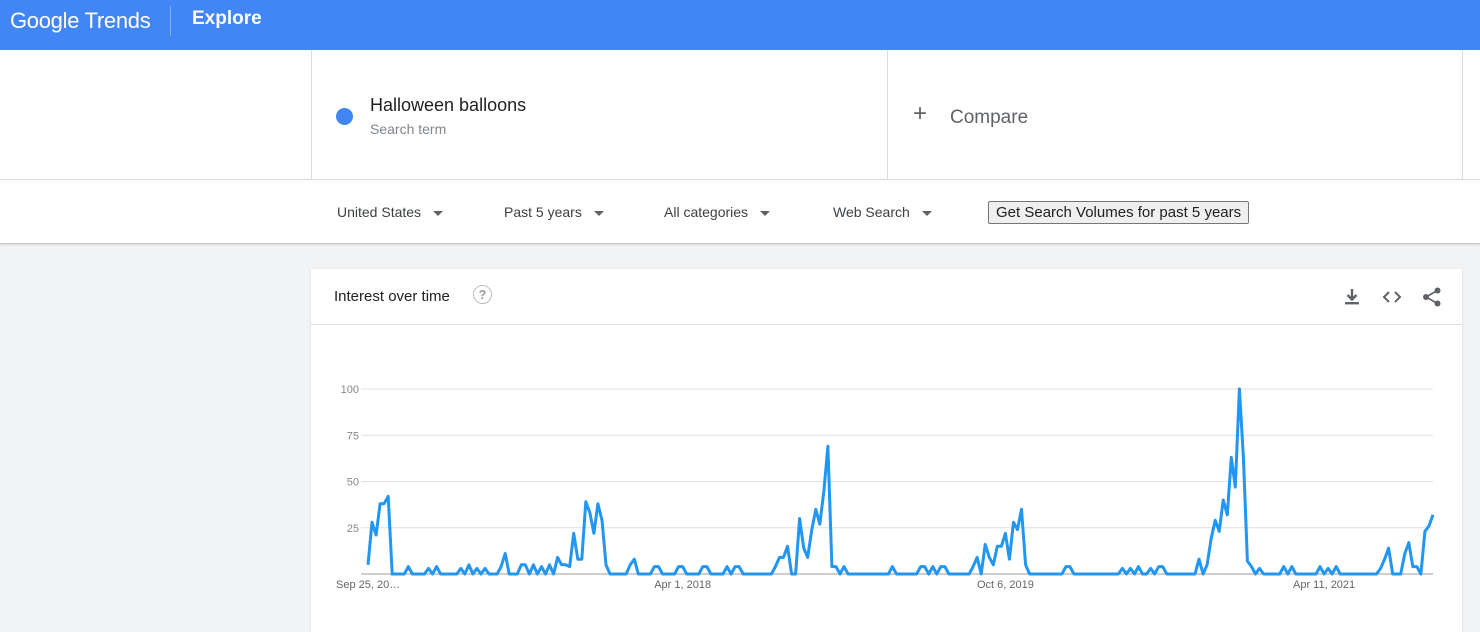 The width and height of the screenshot is (1480, 632). I want to click on google-trends-logo: Google Trends, so click(80, 21).